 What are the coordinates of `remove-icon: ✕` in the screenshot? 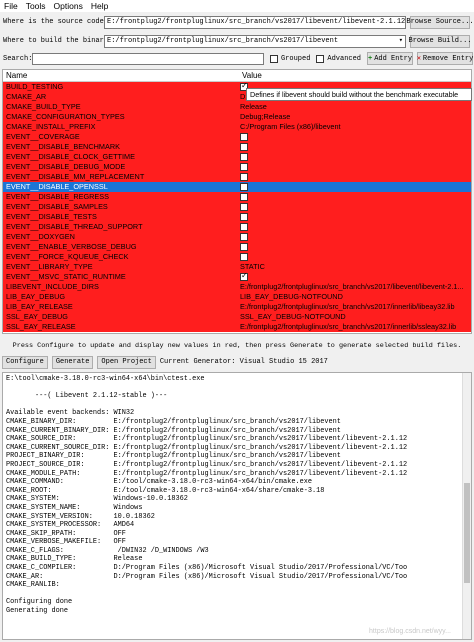 It's located at (418, 59).